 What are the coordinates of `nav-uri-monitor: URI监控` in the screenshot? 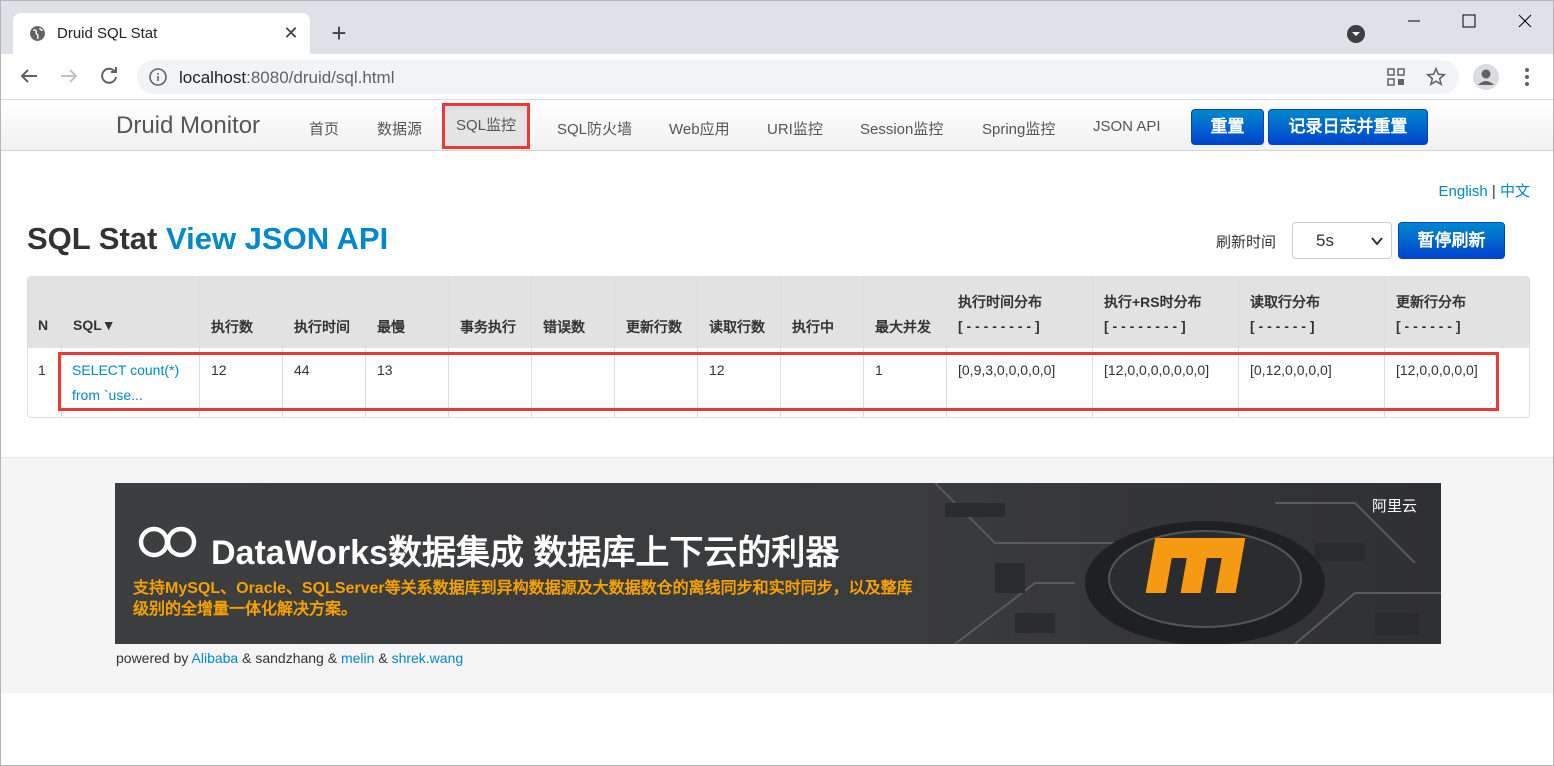 It's located at (795, 128).